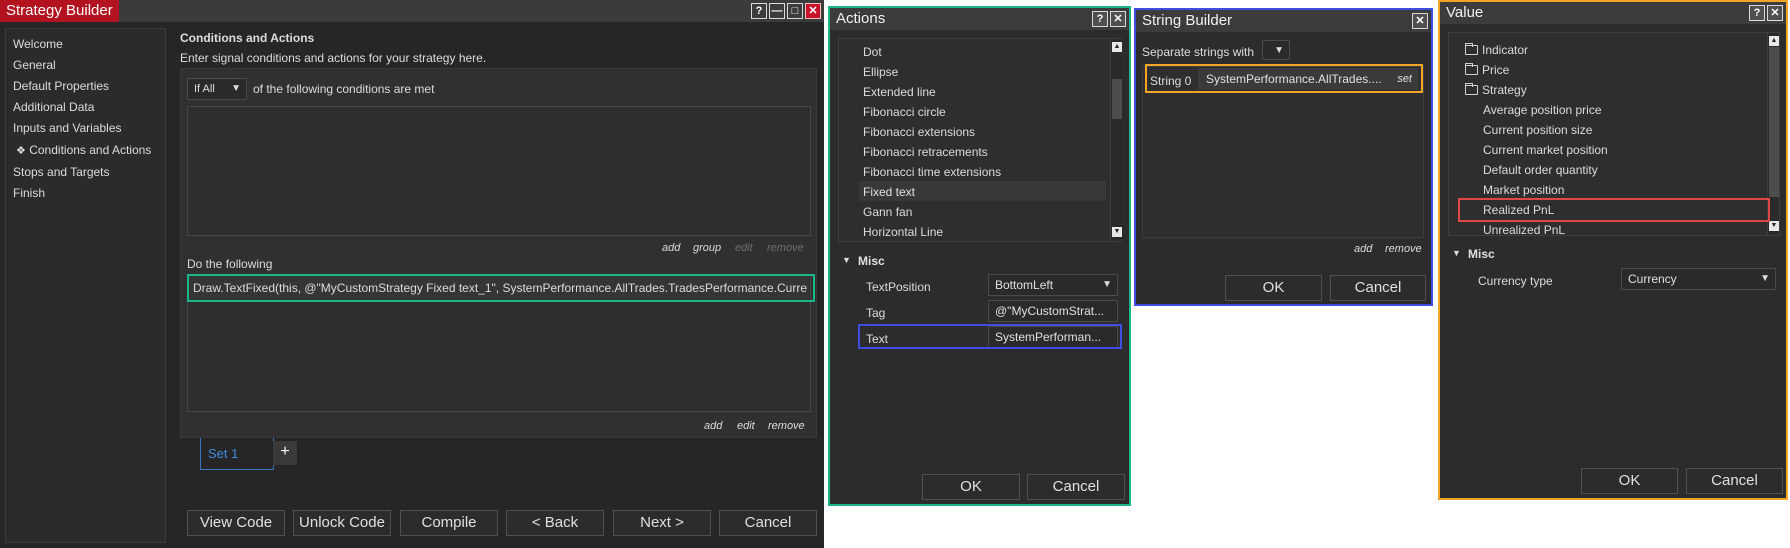 The image size is (1790, 548). I want to click on currency-type-label: Currency type, so click(1515, 281).